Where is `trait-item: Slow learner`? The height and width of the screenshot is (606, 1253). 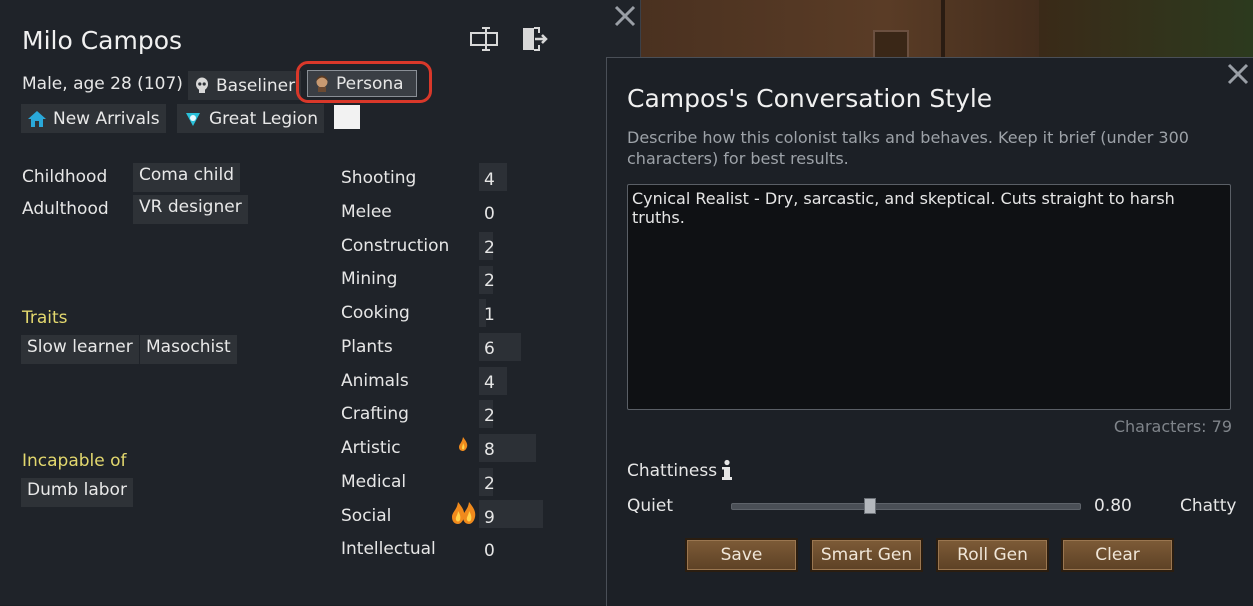
trait-item: Slow learner is located at coordinates (80, 349).